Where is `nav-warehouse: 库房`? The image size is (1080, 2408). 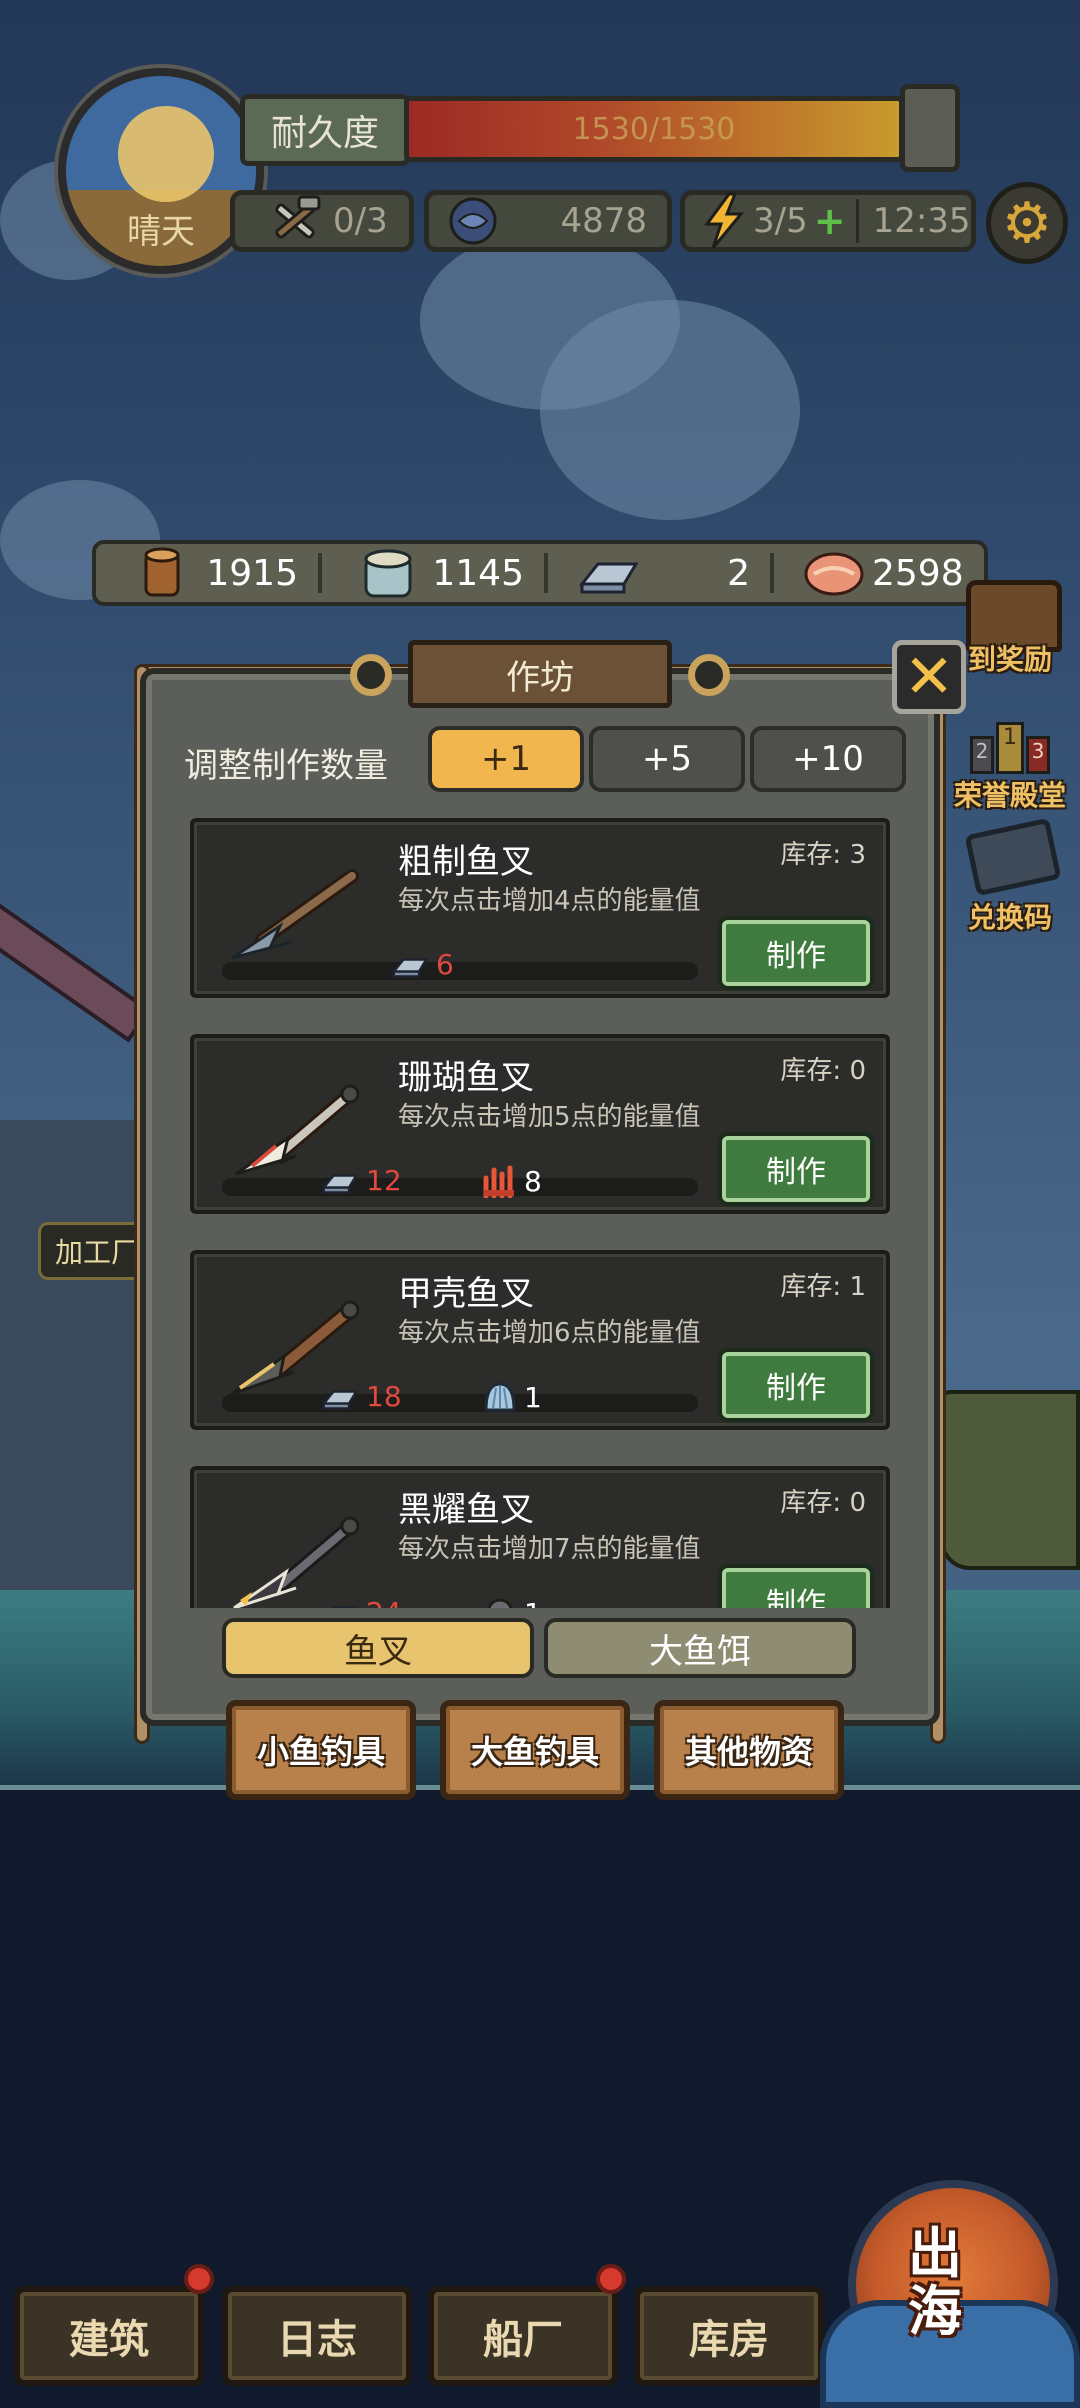 nav-warehouse: 库房 is located at coordinates (729, 2336).